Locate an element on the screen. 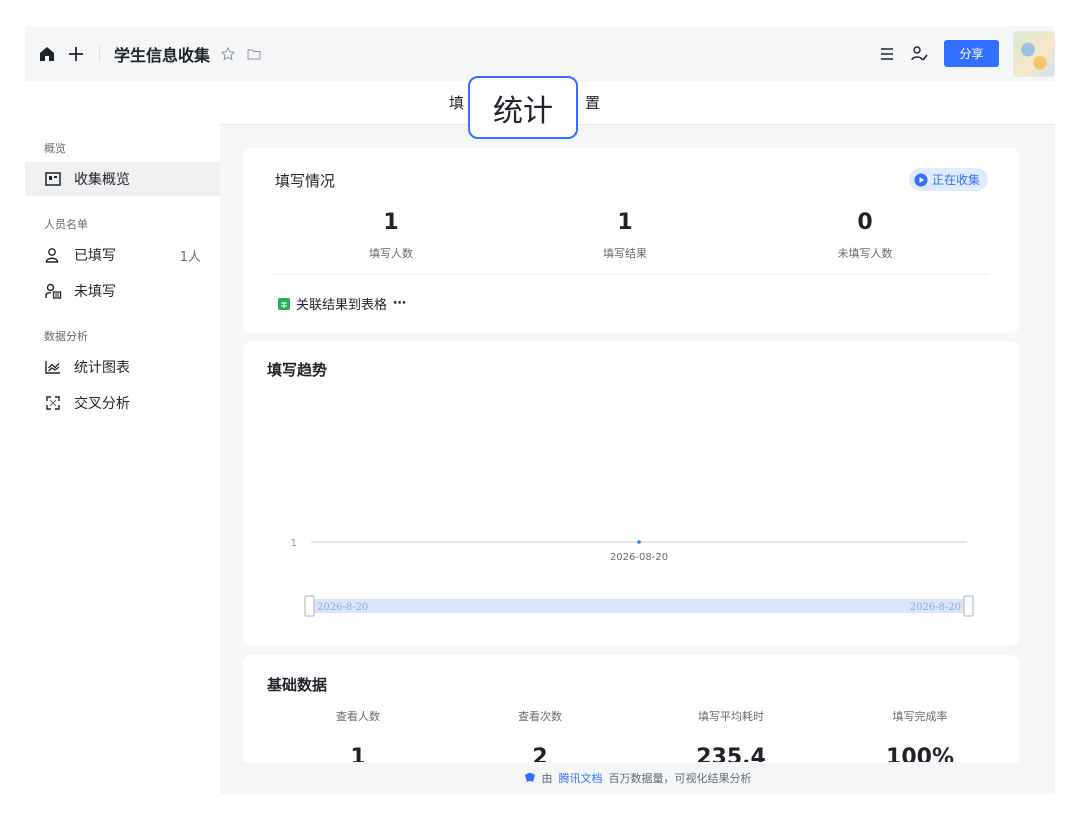 Image resolution: width=1080 pixels, height=827 pixels. stat-label: 填写人数 is located at coordinates (391, 253).